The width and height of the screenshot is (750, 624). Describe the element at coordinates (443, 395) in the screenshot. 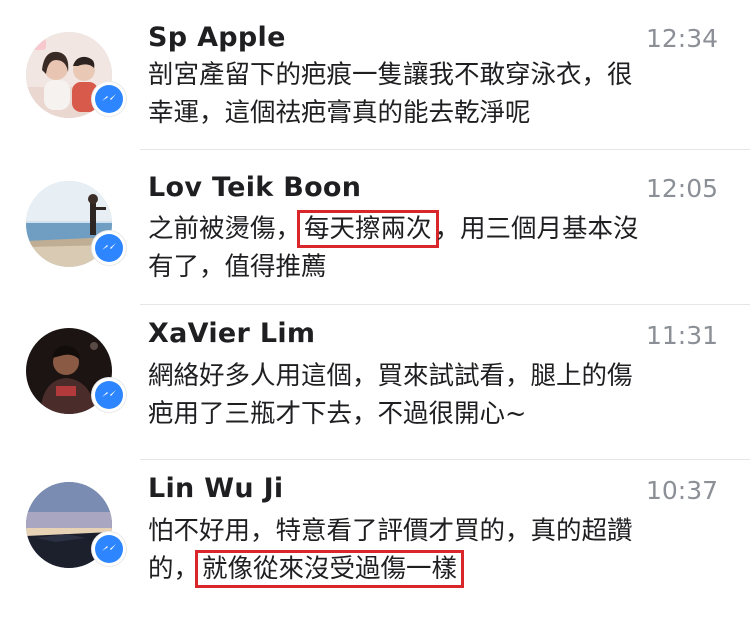

I see `message-text: 網絡好多人用這個，買來試試看，腿上的傷 疤用了三瓶才下去，不過很開心~` at that location.